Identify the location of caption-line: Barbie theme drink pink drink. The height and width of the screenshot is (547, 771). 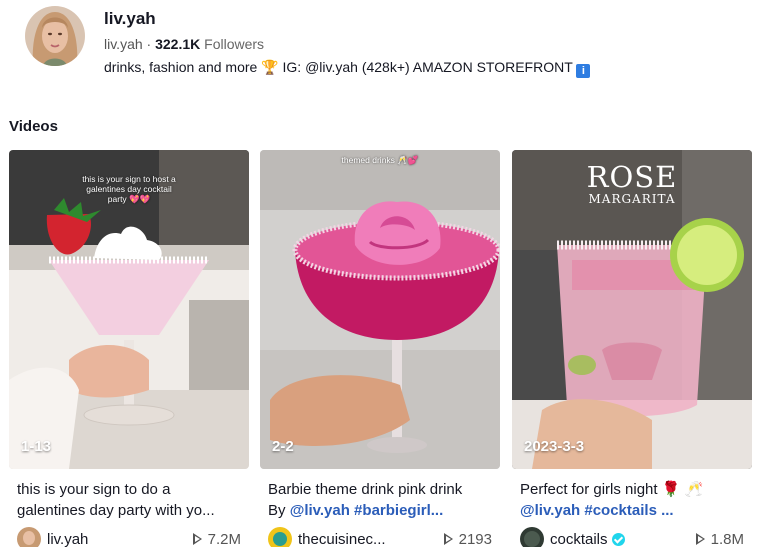
(365, 489).